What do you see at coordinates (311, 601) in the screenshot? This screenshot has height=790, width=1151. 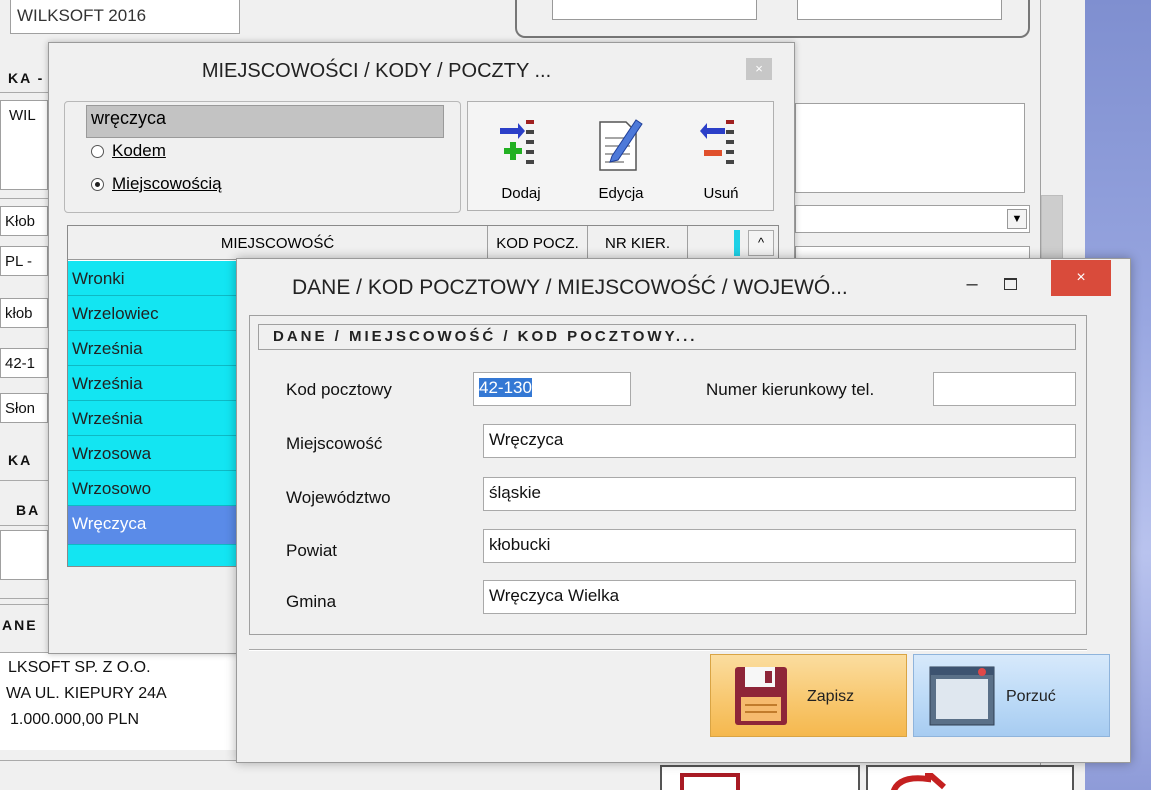 I see `commune-label: Gmina` at bounding box center [311, 601].